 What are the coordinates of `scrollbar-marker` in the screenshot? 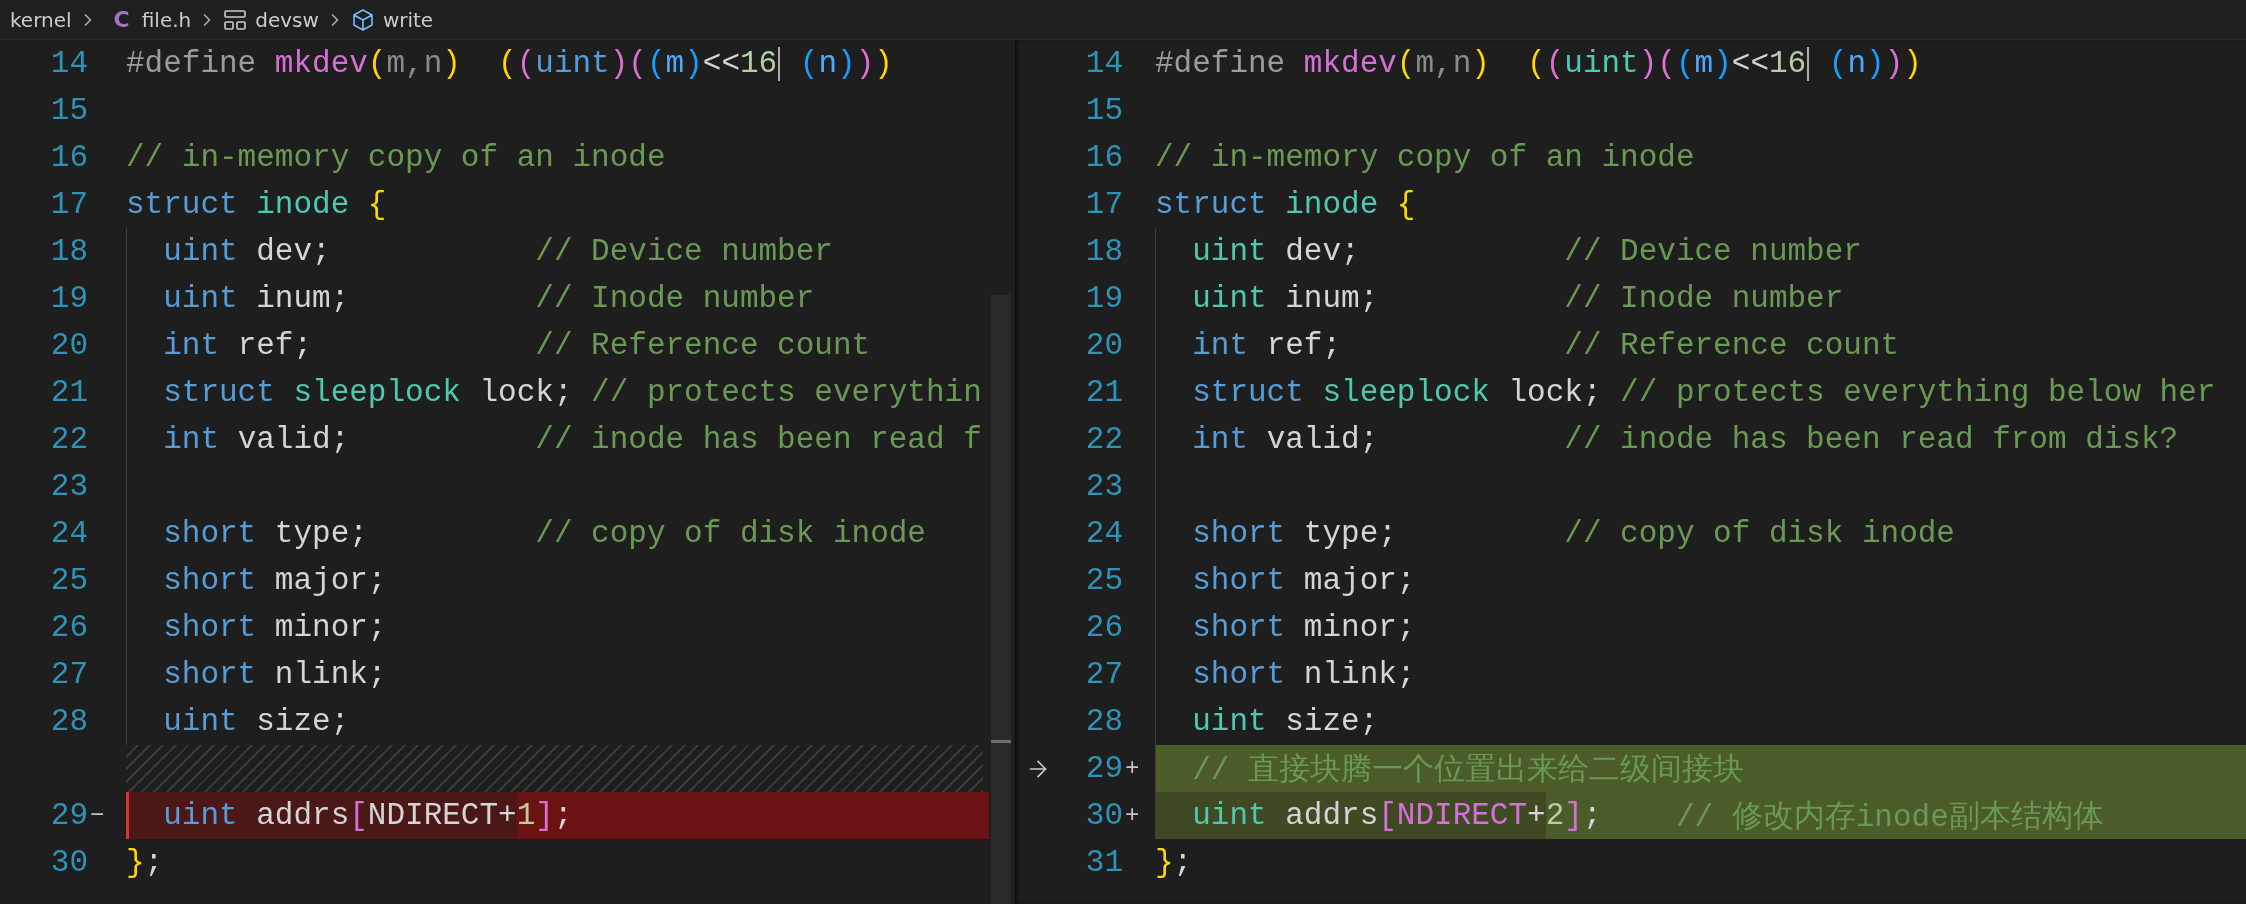 It's located at (1001, 741).